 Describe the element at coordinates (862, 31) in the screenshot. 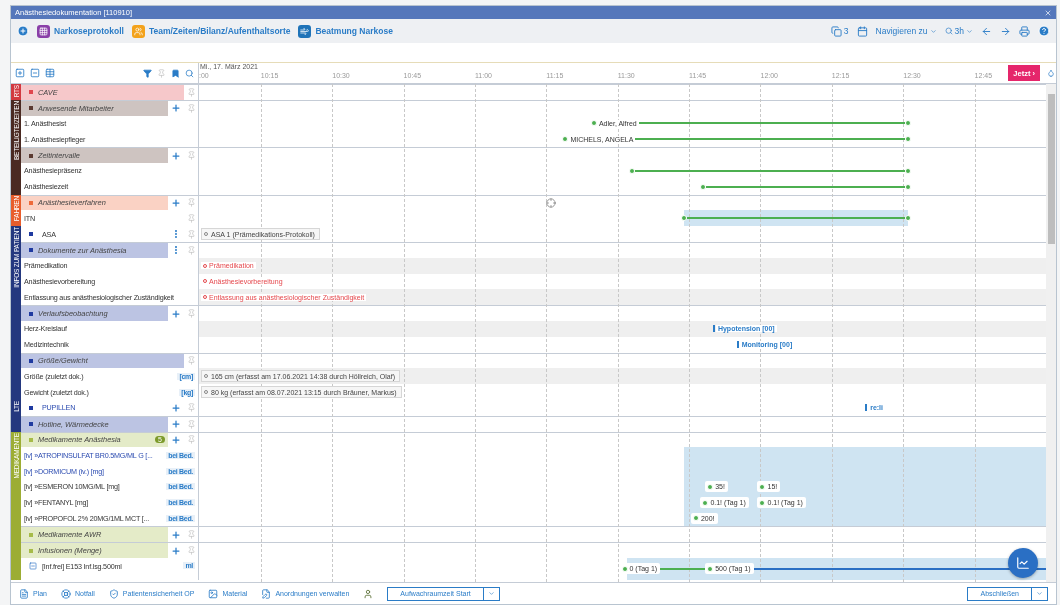

I see `calendar-icon` at that location.